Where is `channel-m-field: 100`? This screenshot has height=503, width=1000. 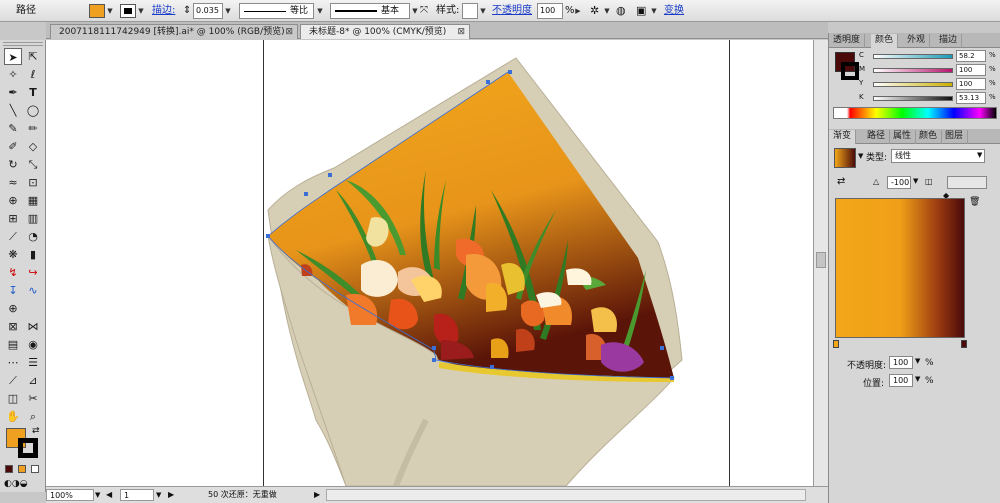
channel-m-field: 100 is located at coordinates (971, 70).